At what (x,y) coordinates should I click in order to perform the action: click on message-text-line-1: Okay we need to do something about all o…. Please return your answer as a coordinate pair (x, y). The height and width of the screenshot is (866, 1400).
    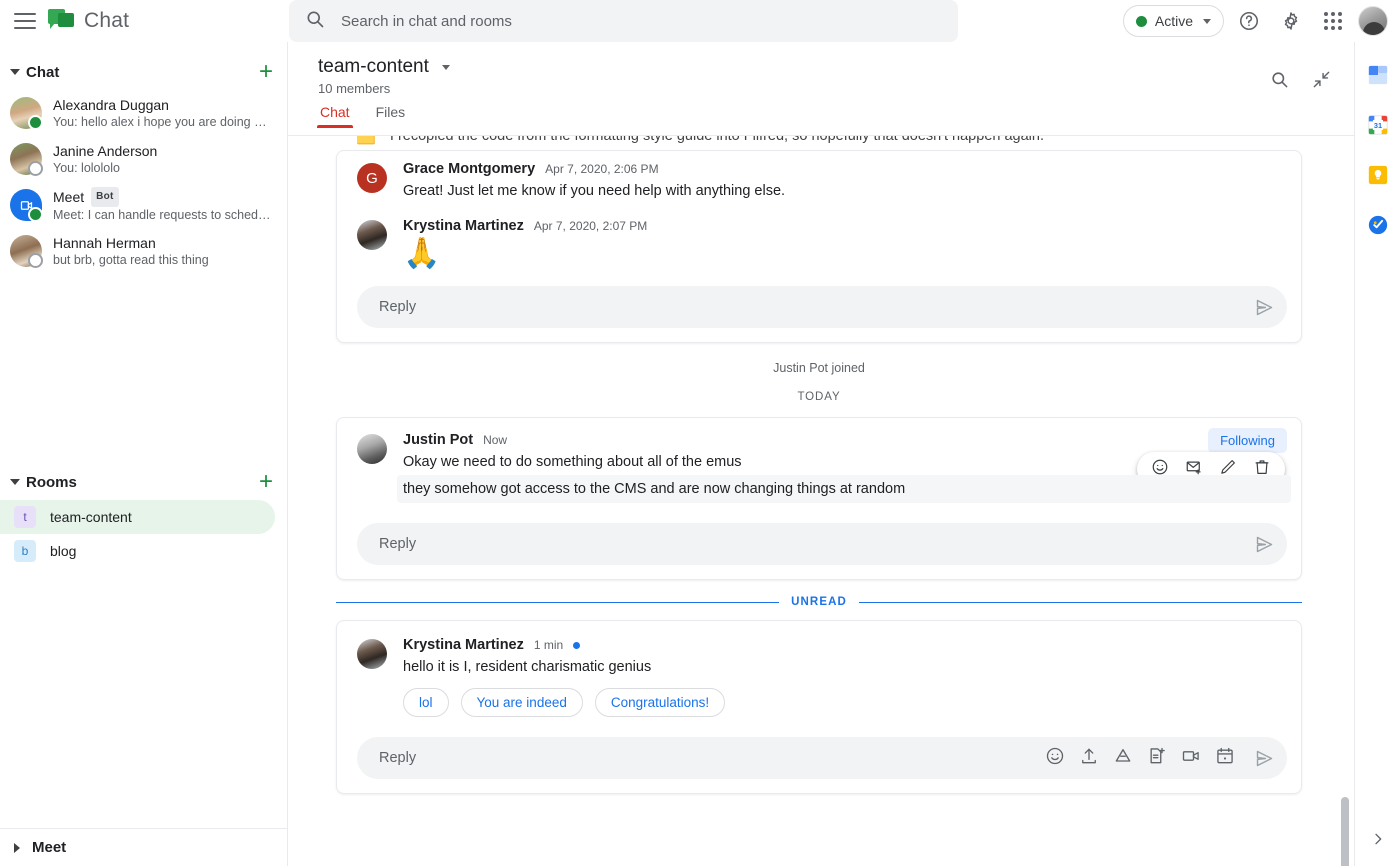
    Looking at the image, I should click on (572, 462).